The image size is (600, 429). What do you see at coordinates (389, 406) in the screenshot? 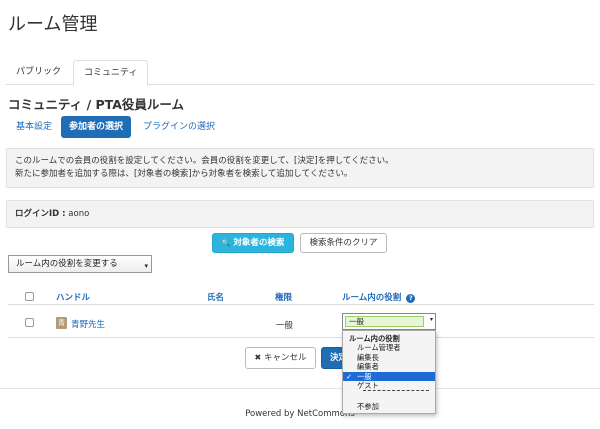
I see `dropdown-option-not-participating: 不参加` at bounding box center [389, 406].